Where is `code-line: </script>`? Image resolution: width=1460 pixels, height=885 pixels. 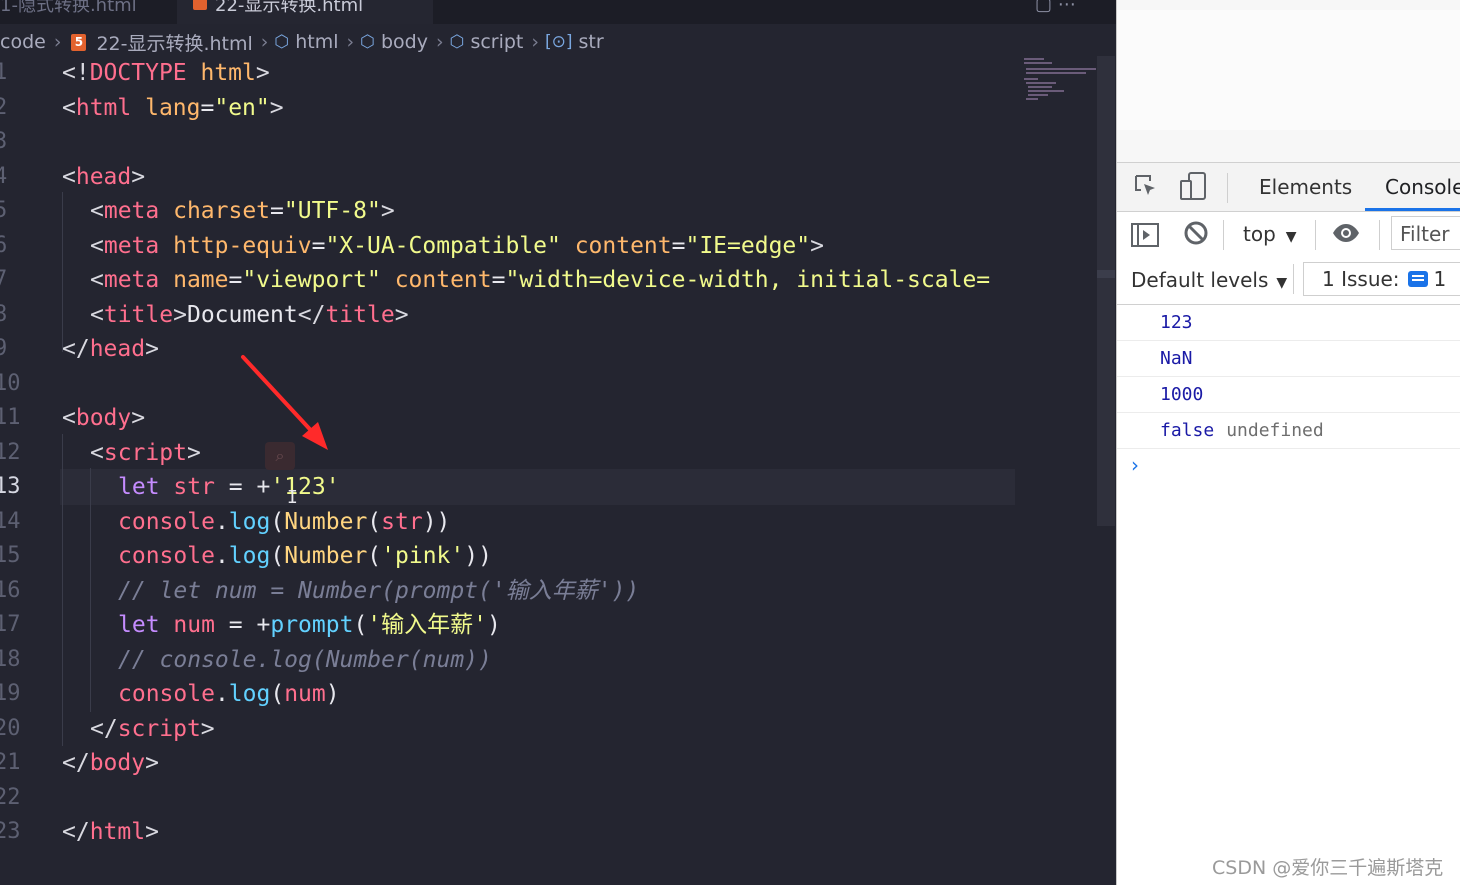 code-line: </script> is located at coordinates (152, 729).